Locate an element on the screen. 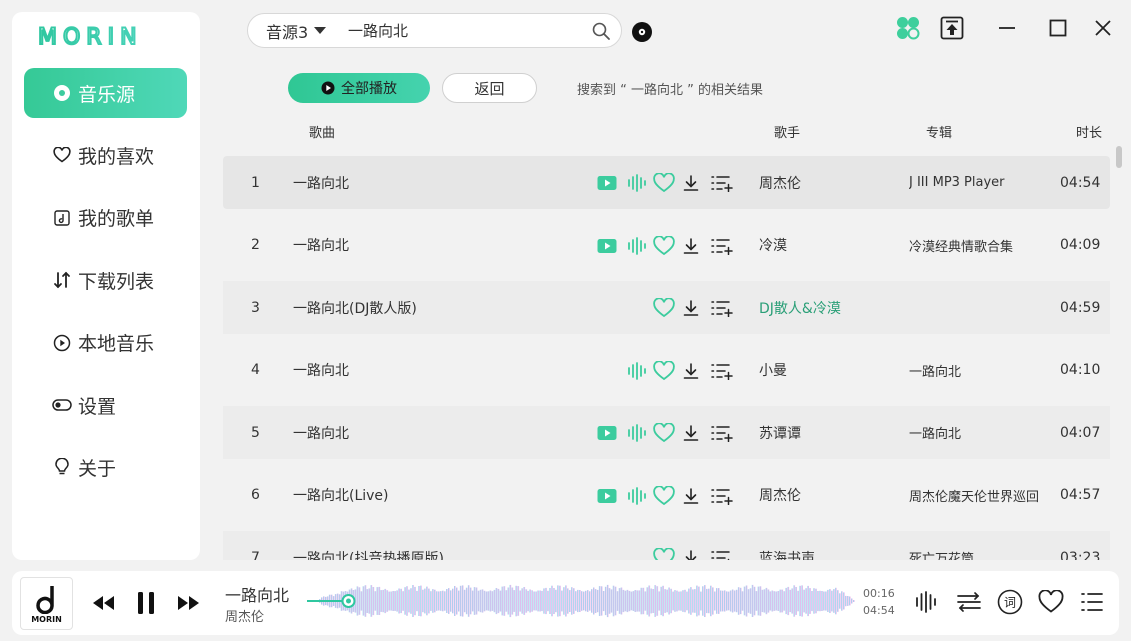  table-row: 3 一路向北(DJ散人版) DJ散人&冷漠 04:59 is located at coordinates (666, 307).